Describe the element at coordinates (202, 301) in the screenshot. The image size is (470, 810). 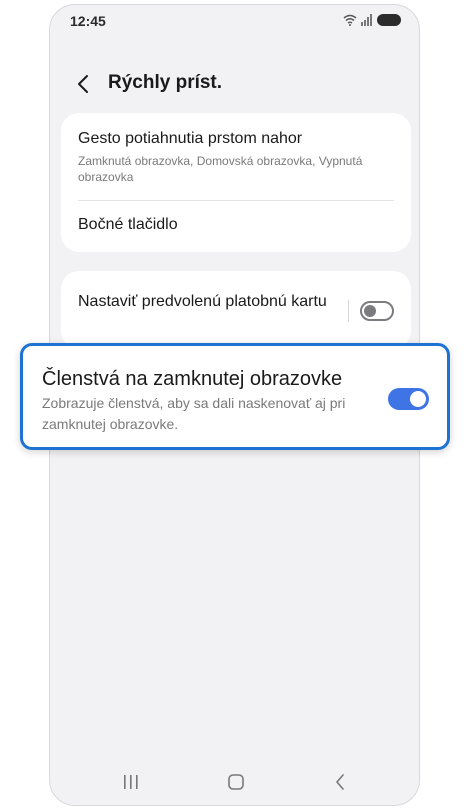
I see `setting-title: Nastaviť predvolenú platobnú kartu` at that location.